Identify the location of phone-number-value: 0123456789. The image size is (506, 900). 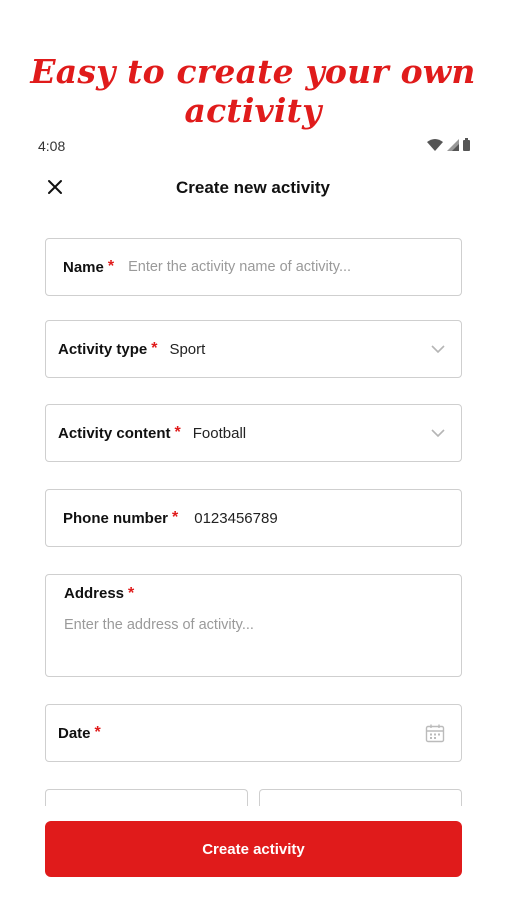
(236, 518).